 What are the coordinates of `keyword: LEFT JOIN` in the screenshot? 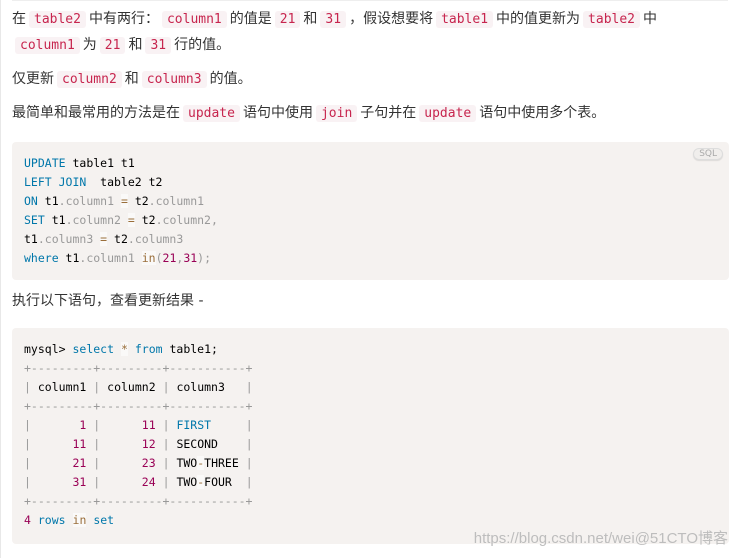 It's located at (55, 182).